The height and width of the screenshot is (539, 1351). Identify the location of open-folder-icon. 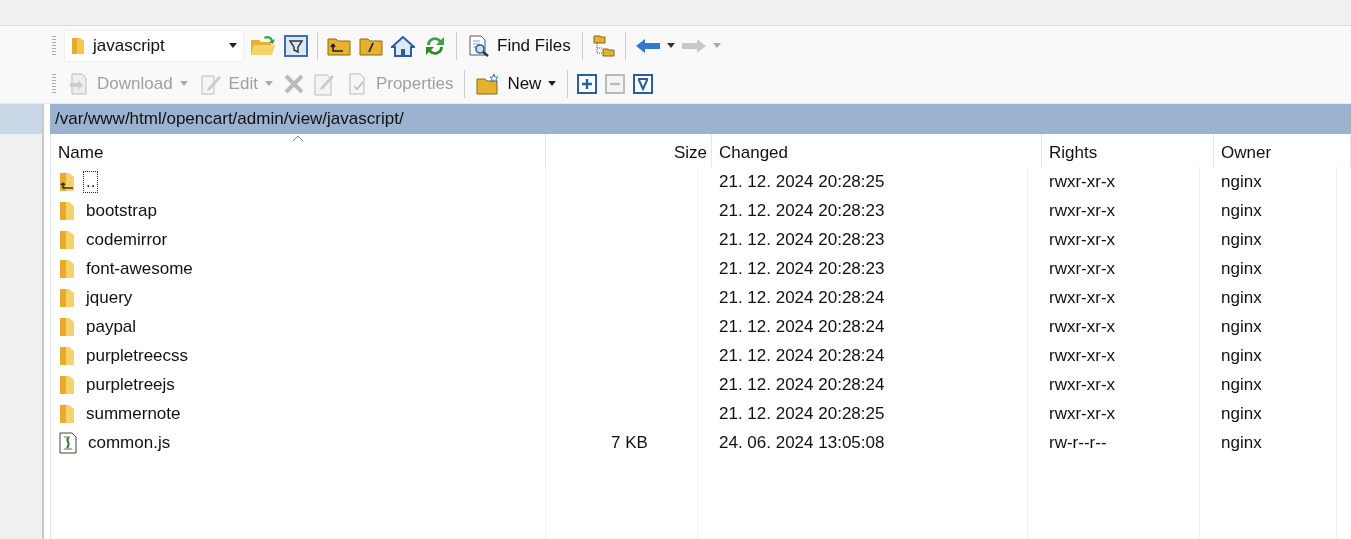
(263, 45).